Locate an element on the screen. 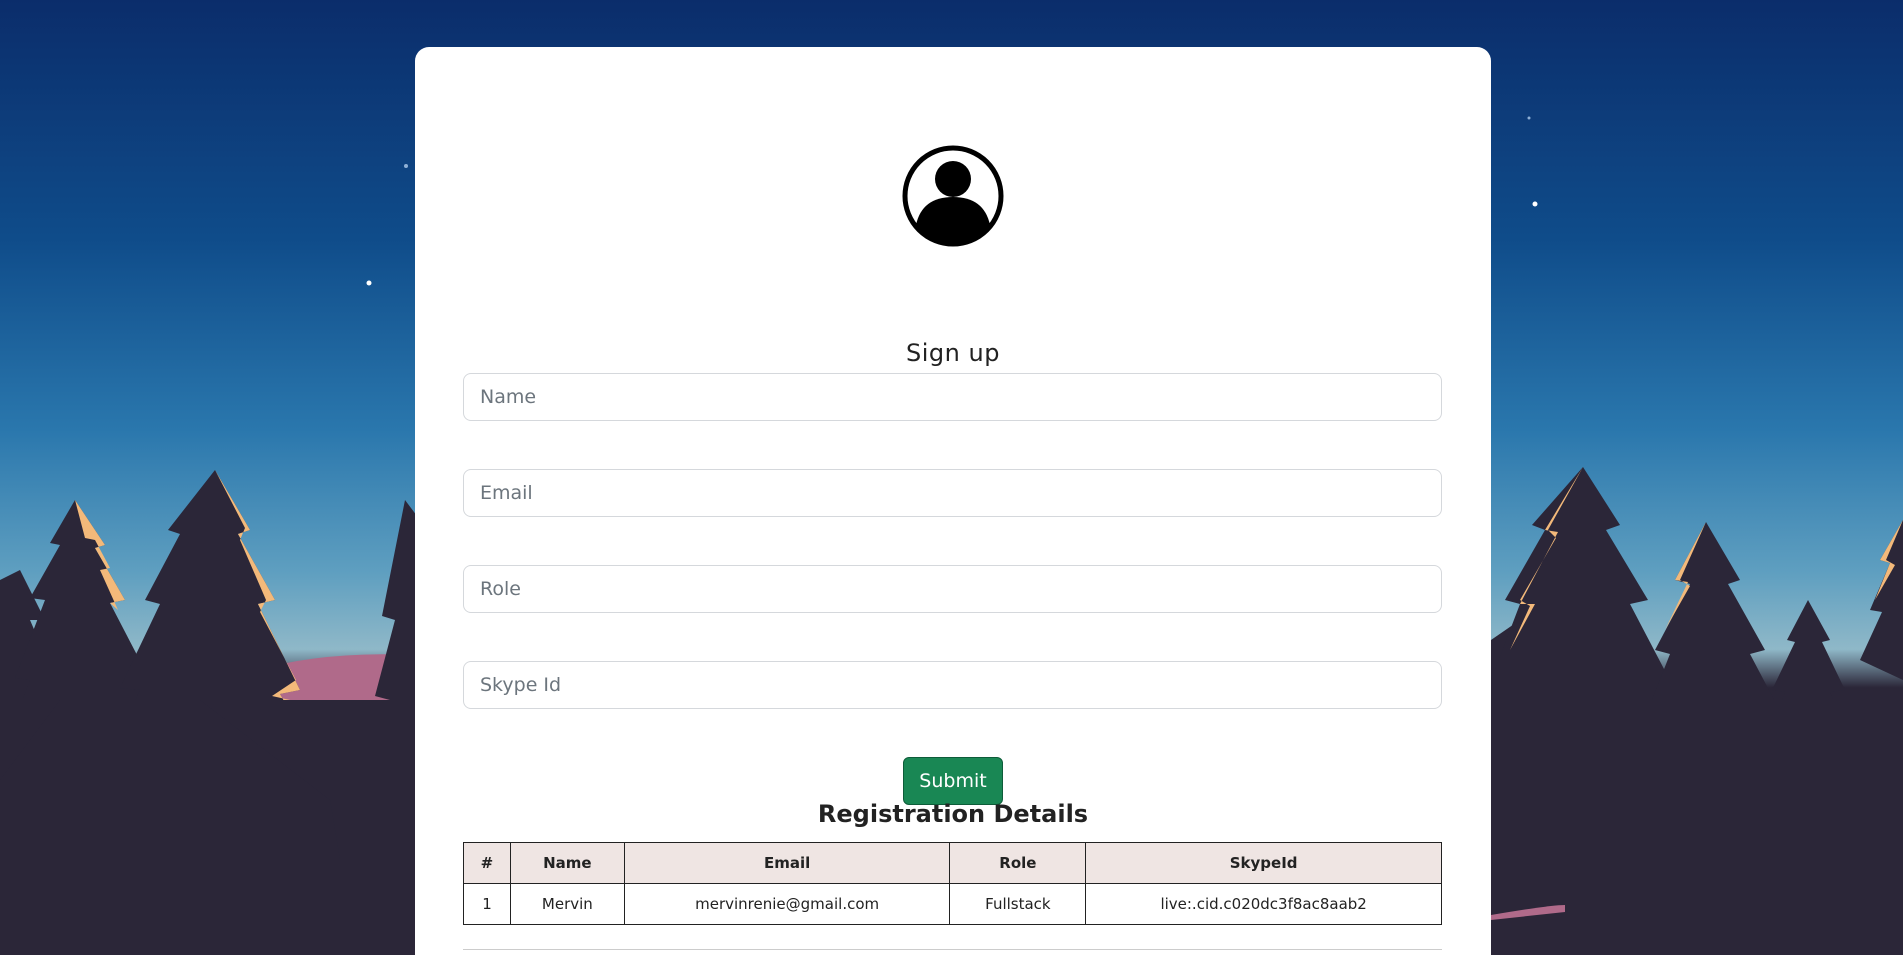  skype-id-input is located at coordinates (952, 685).